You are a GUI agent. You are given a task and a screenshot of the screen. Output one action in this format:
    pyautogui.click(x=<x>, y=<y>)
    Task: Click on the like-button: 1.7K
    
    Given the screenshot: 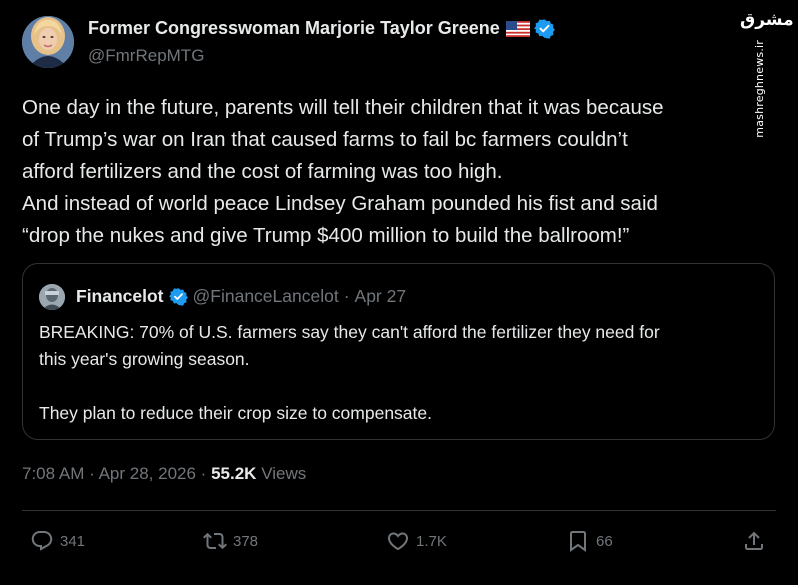 What is the action you would take?
    pyautogui.click(x=416, y=541)
    